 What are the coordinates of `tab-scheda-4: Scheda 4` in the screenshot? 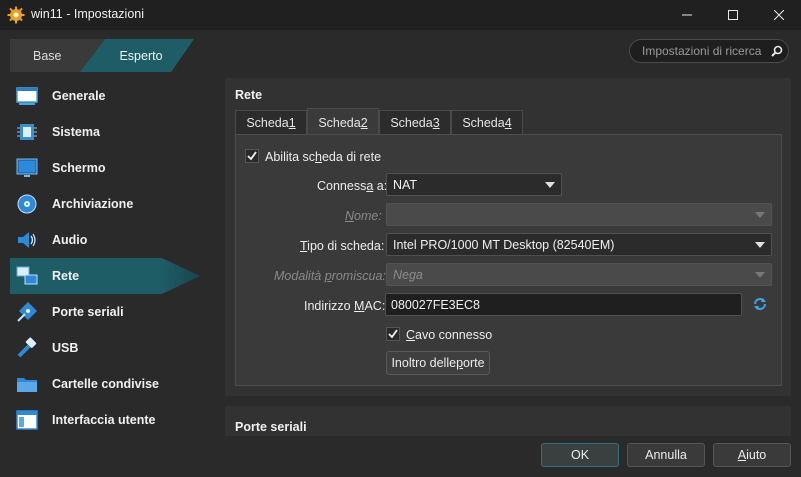 It's located at (487, 122).